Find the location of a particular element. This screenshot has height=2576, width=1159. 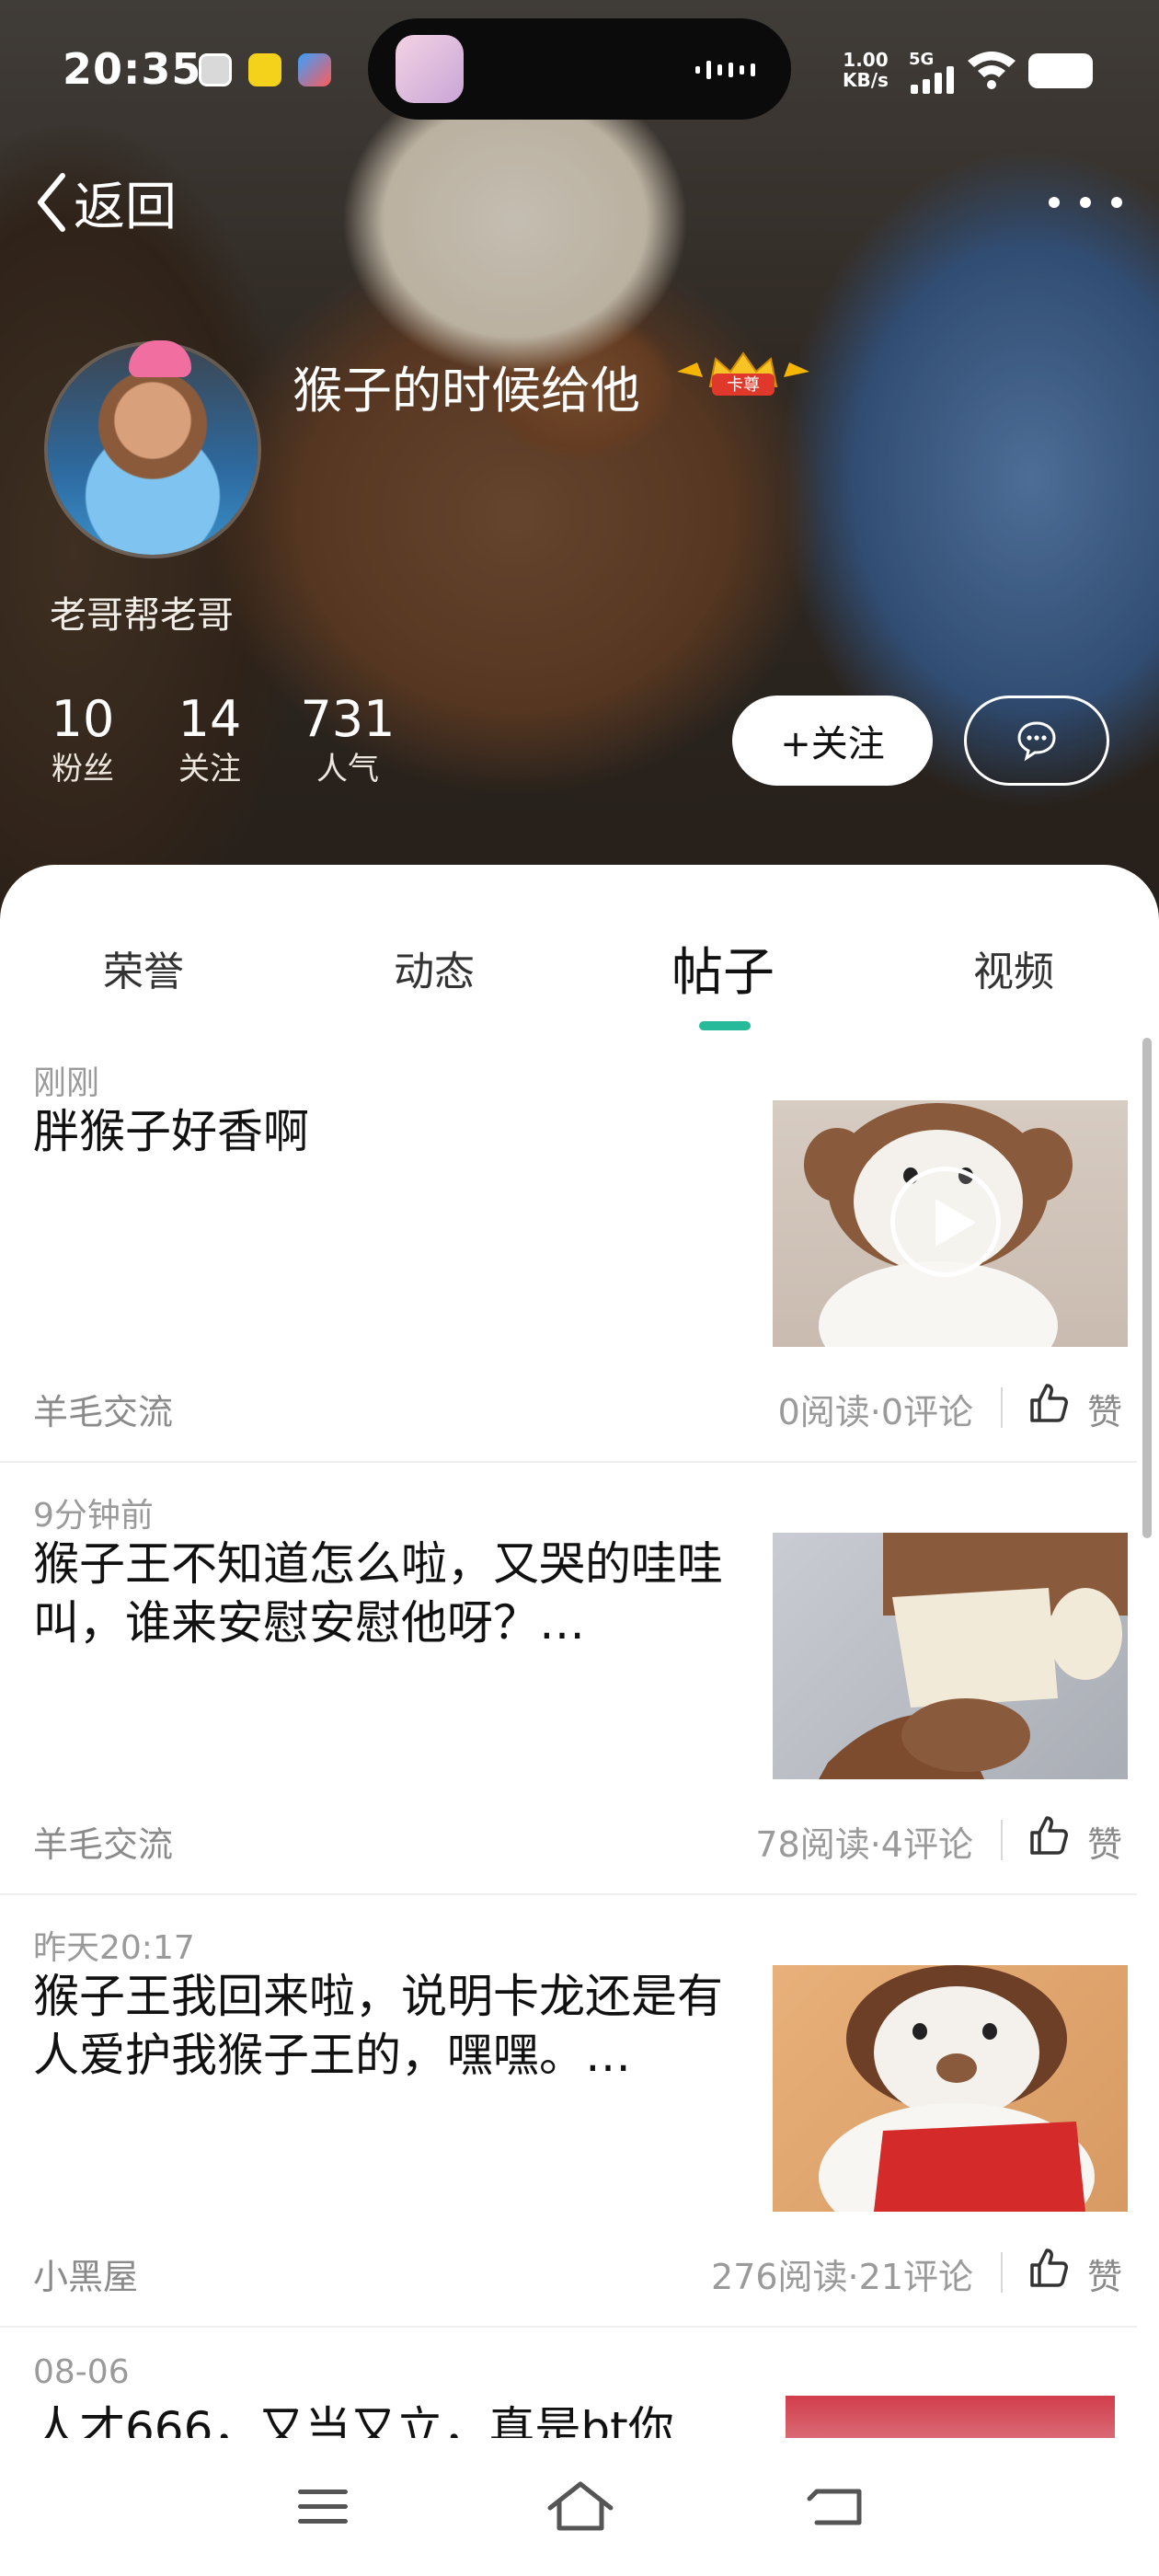

message-icon is located at coordinates (1036, 741).